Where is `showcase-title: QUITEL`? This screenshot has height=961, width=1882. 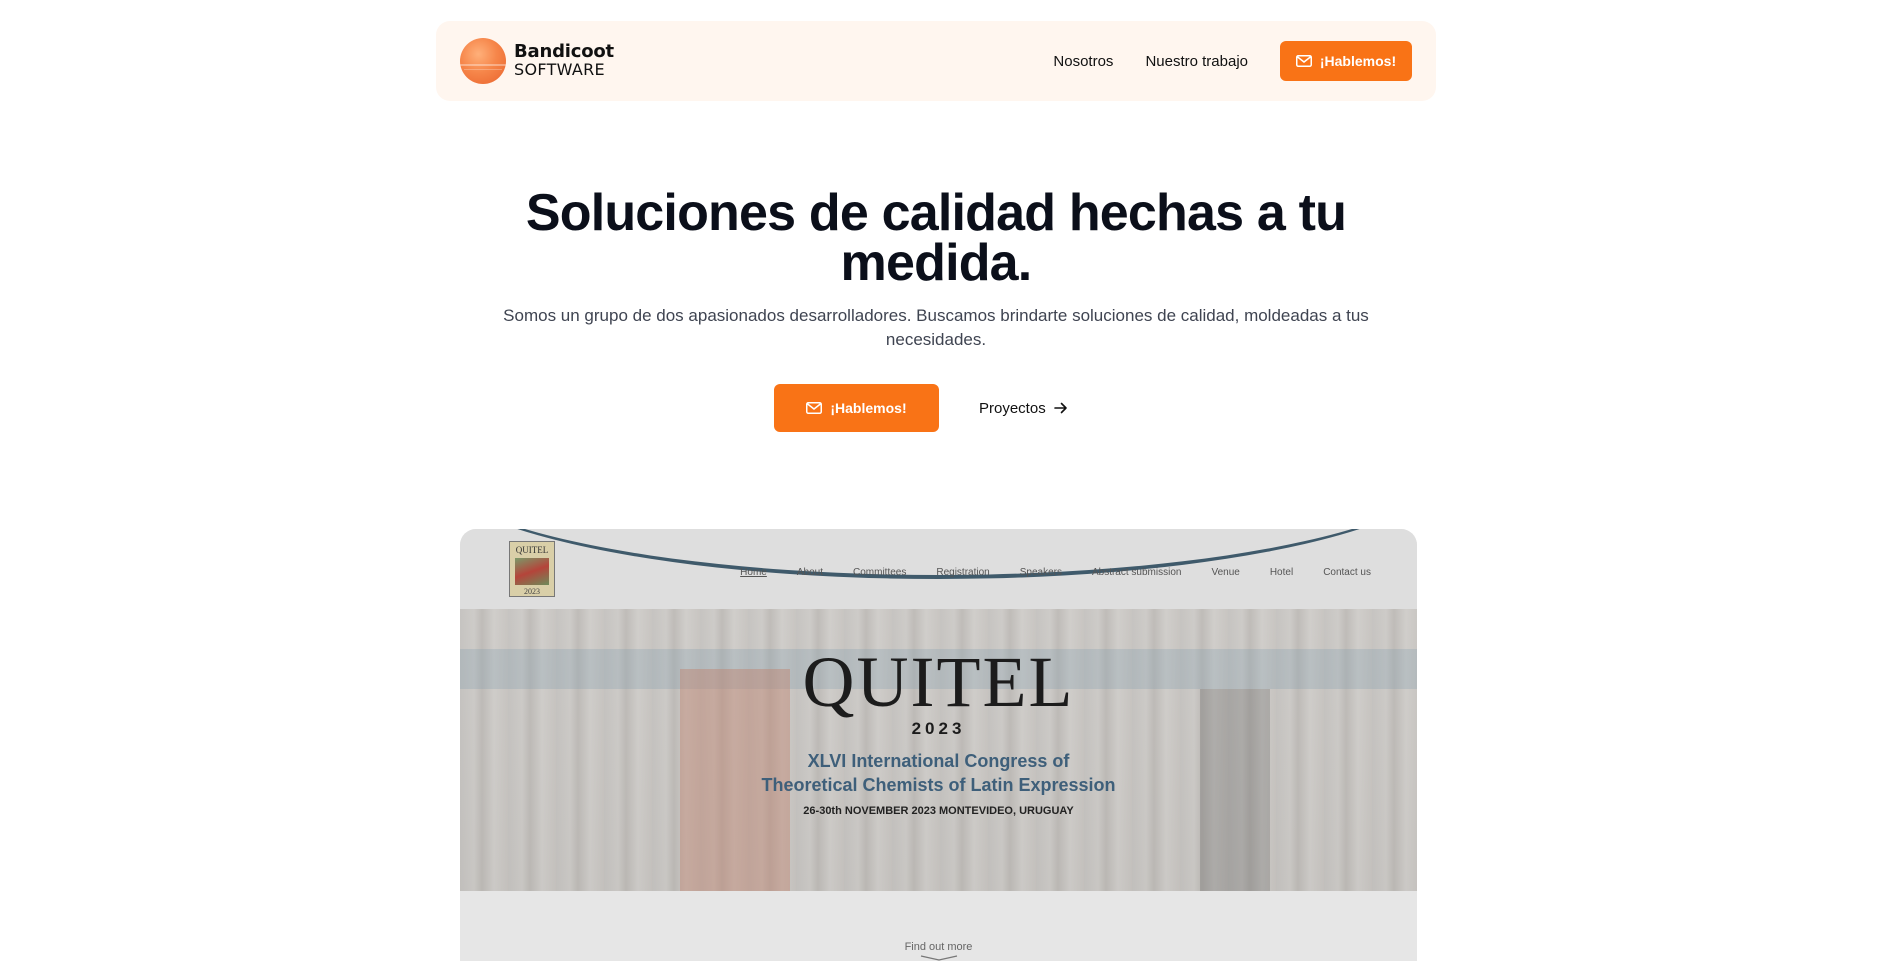
showcase-title: QUITEL is located at coordinates (938, 682).